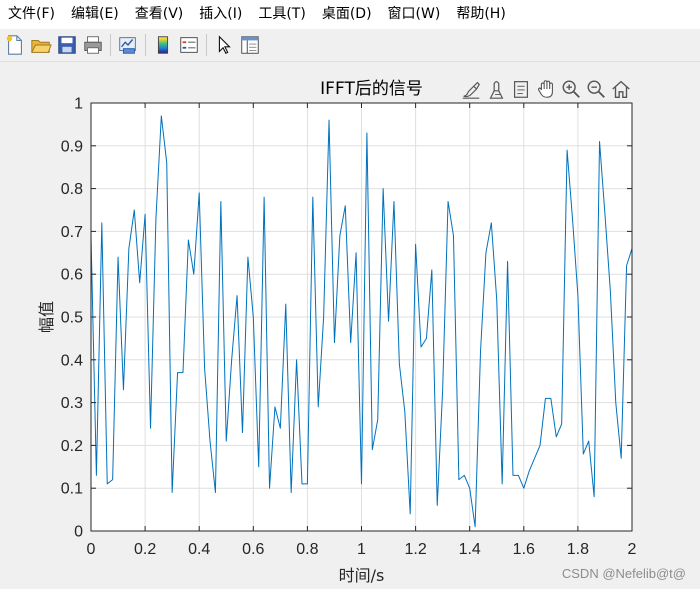  What do you see at coordinates (578, 549) in the screenshot?
I see `x-tick-label: 1.8` at bounding box center [578, 549].